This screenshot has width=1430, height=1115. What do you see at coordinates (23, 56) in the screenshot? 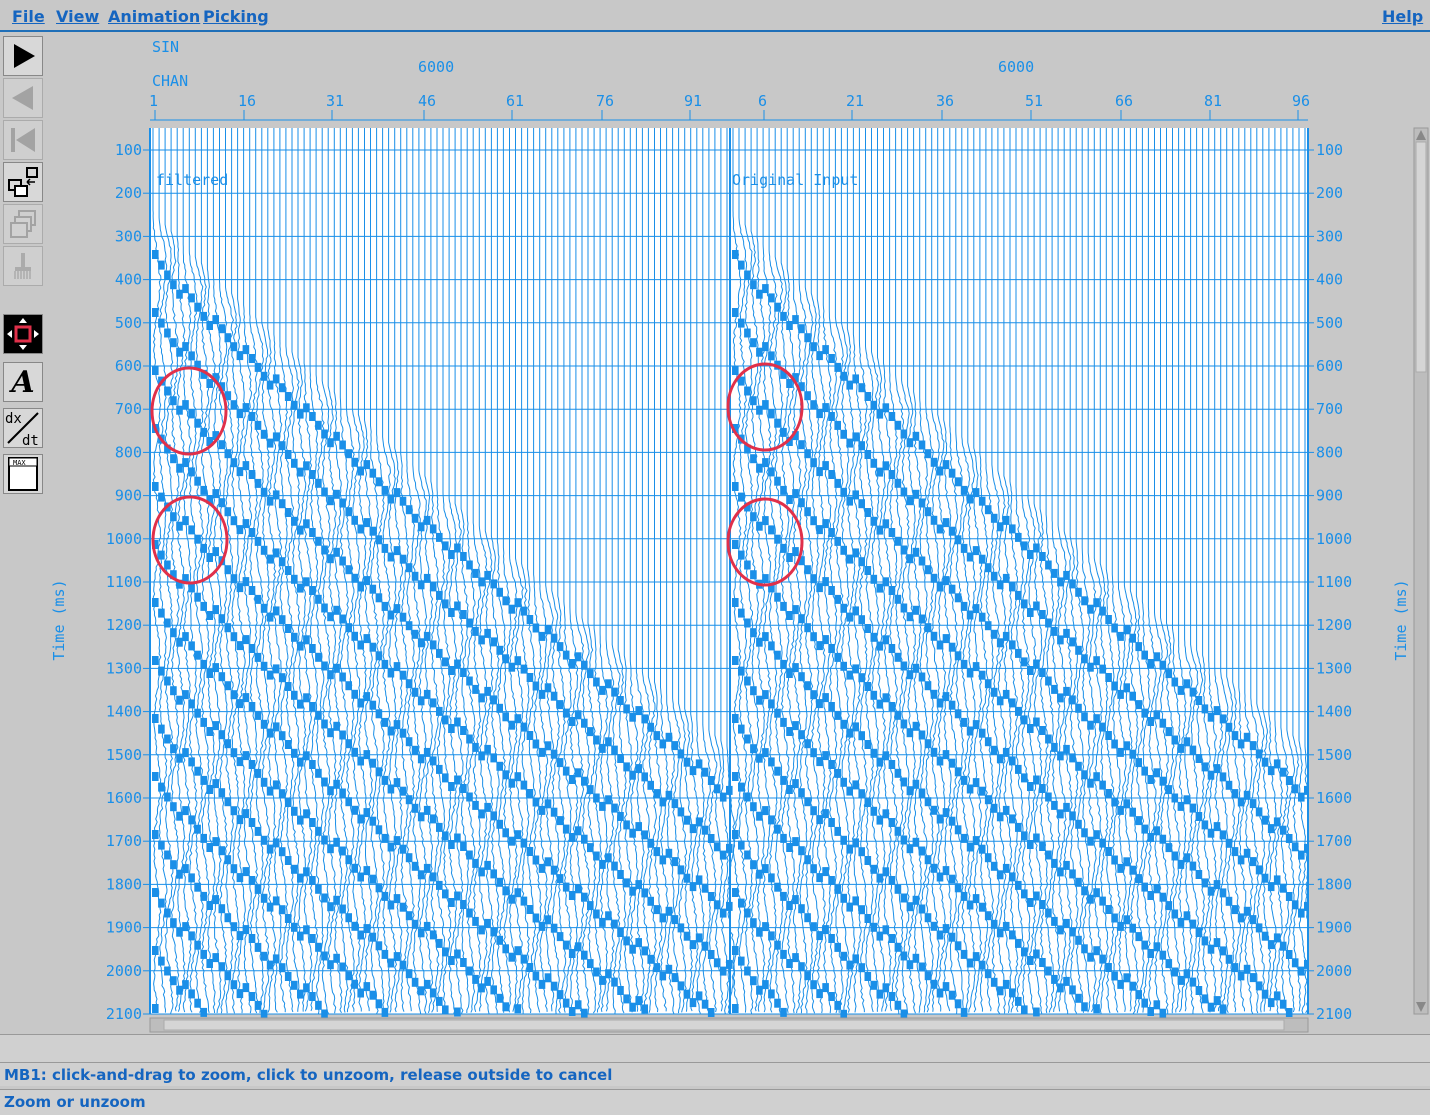
I see `play-forward-button` at bounding box center [23, 56].